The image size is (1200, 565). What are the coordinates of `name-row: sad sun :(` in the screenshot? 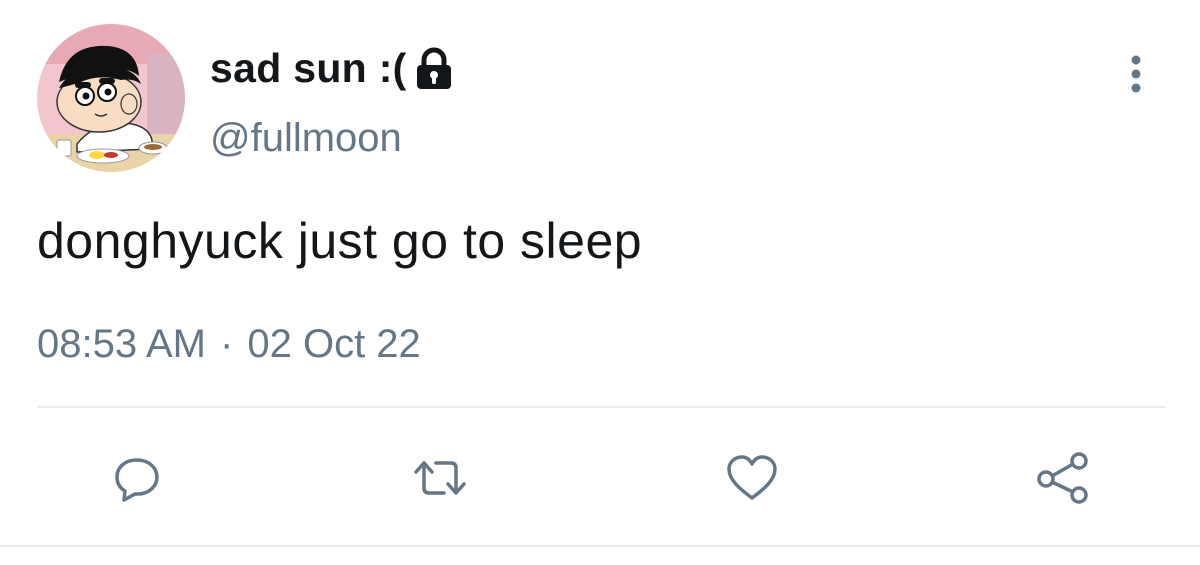 It's located at (332, 68).